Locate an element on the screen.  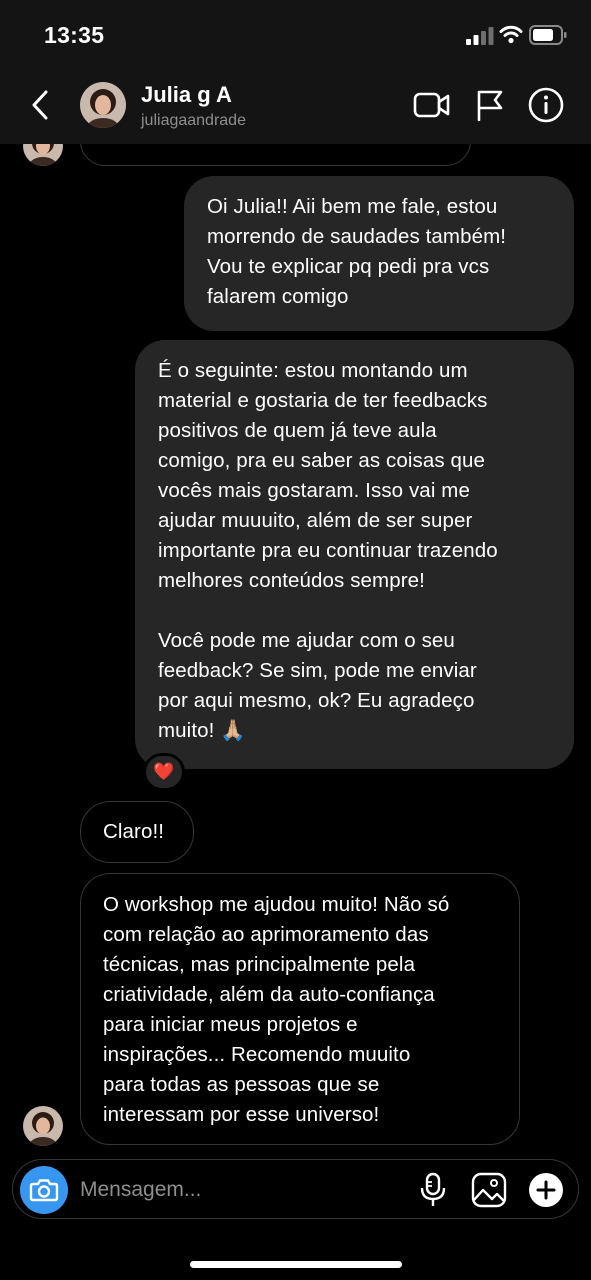
message-composer is located at coordinates (295, 1189).